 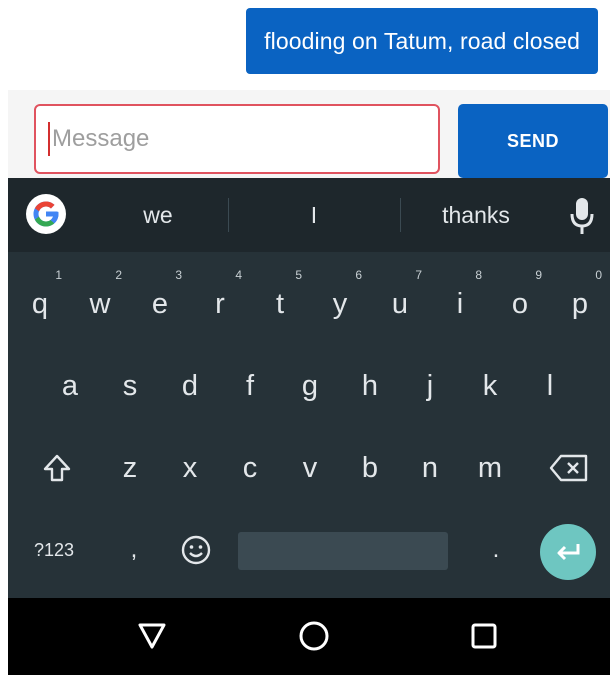 I want to click on google-g-logo-icon, so click(x=46, y=214).